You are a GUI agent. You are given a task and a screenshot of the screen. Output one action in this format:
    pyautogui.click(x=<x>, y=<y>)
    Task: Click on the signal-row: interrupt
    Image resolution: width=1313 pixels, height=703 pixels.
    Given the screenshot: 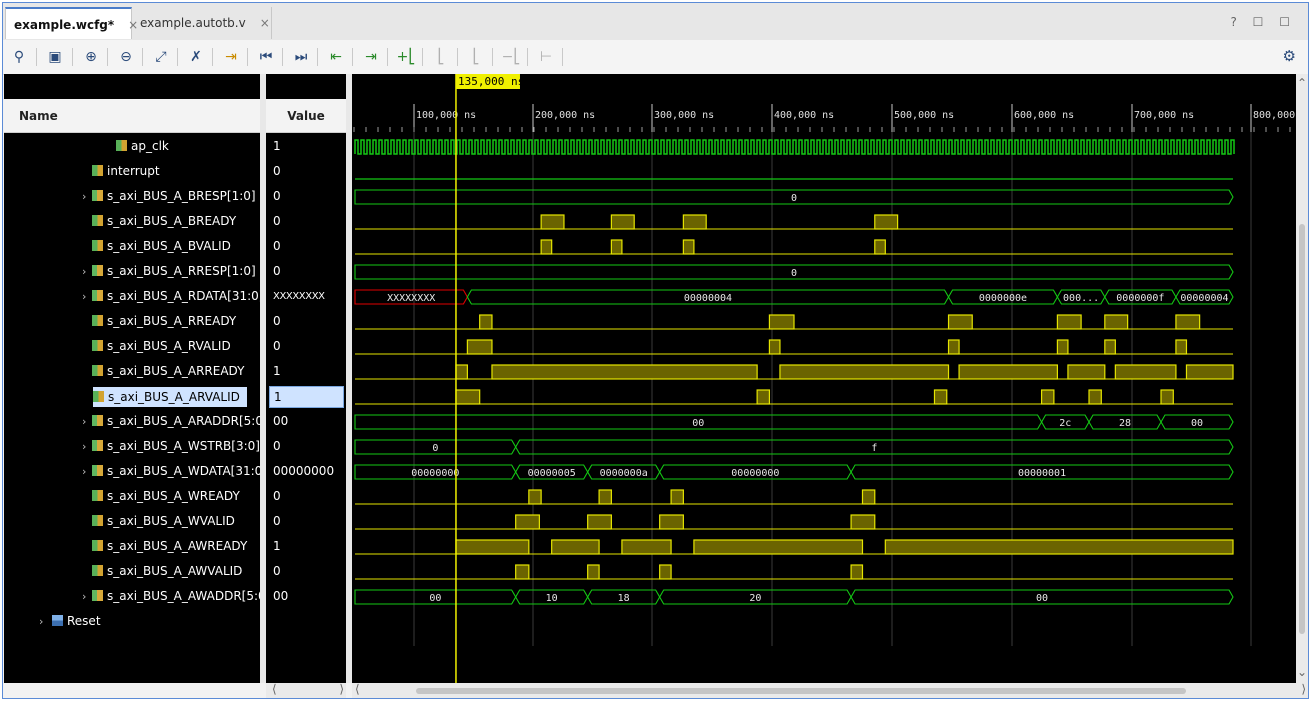 What is the action you would take?
    pyautogui.click(x=176, y=171)
    